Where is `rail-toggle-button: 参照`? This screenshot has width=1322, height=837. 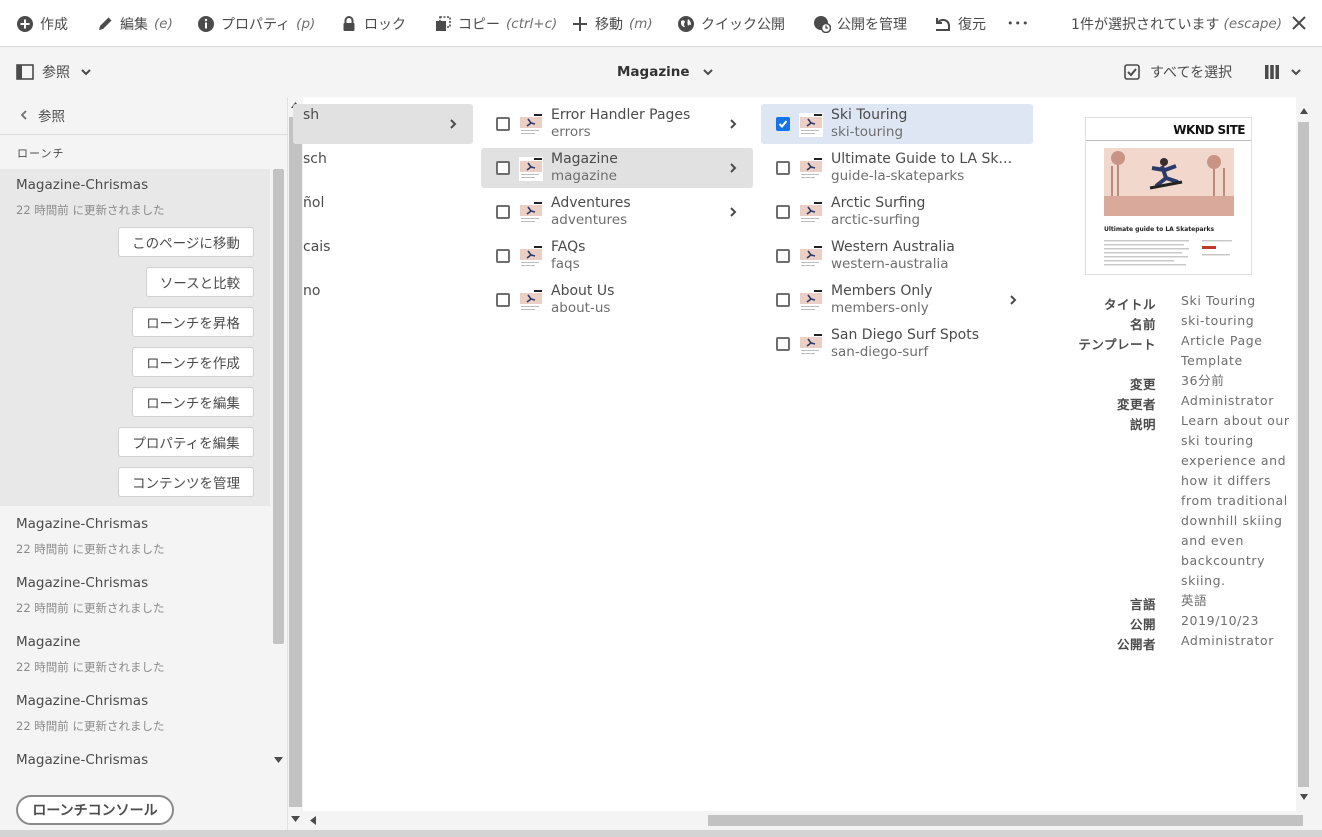 rail-toggle-button: 参照 is located at coordinates (54, 72).